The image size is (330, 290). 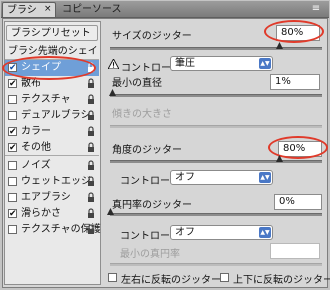 What do you see at coordinates (56, 181) in the screenshot?
I see `option-label: ウェットエッジ` at bounding box center [56, 181].